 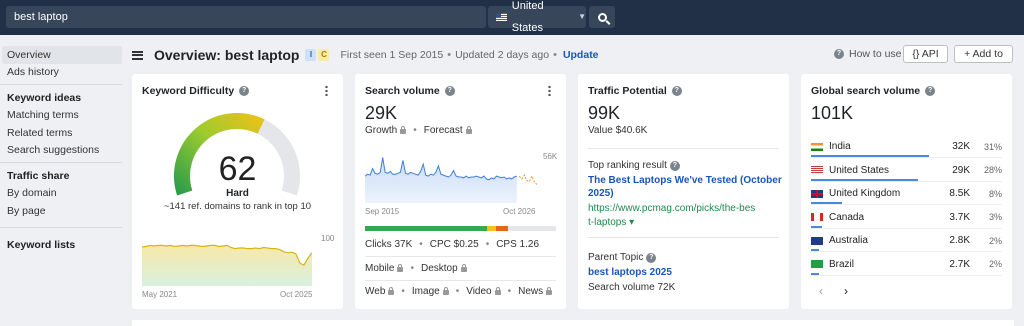 I want to click on web-label: Web, so click(x=375, y=291).